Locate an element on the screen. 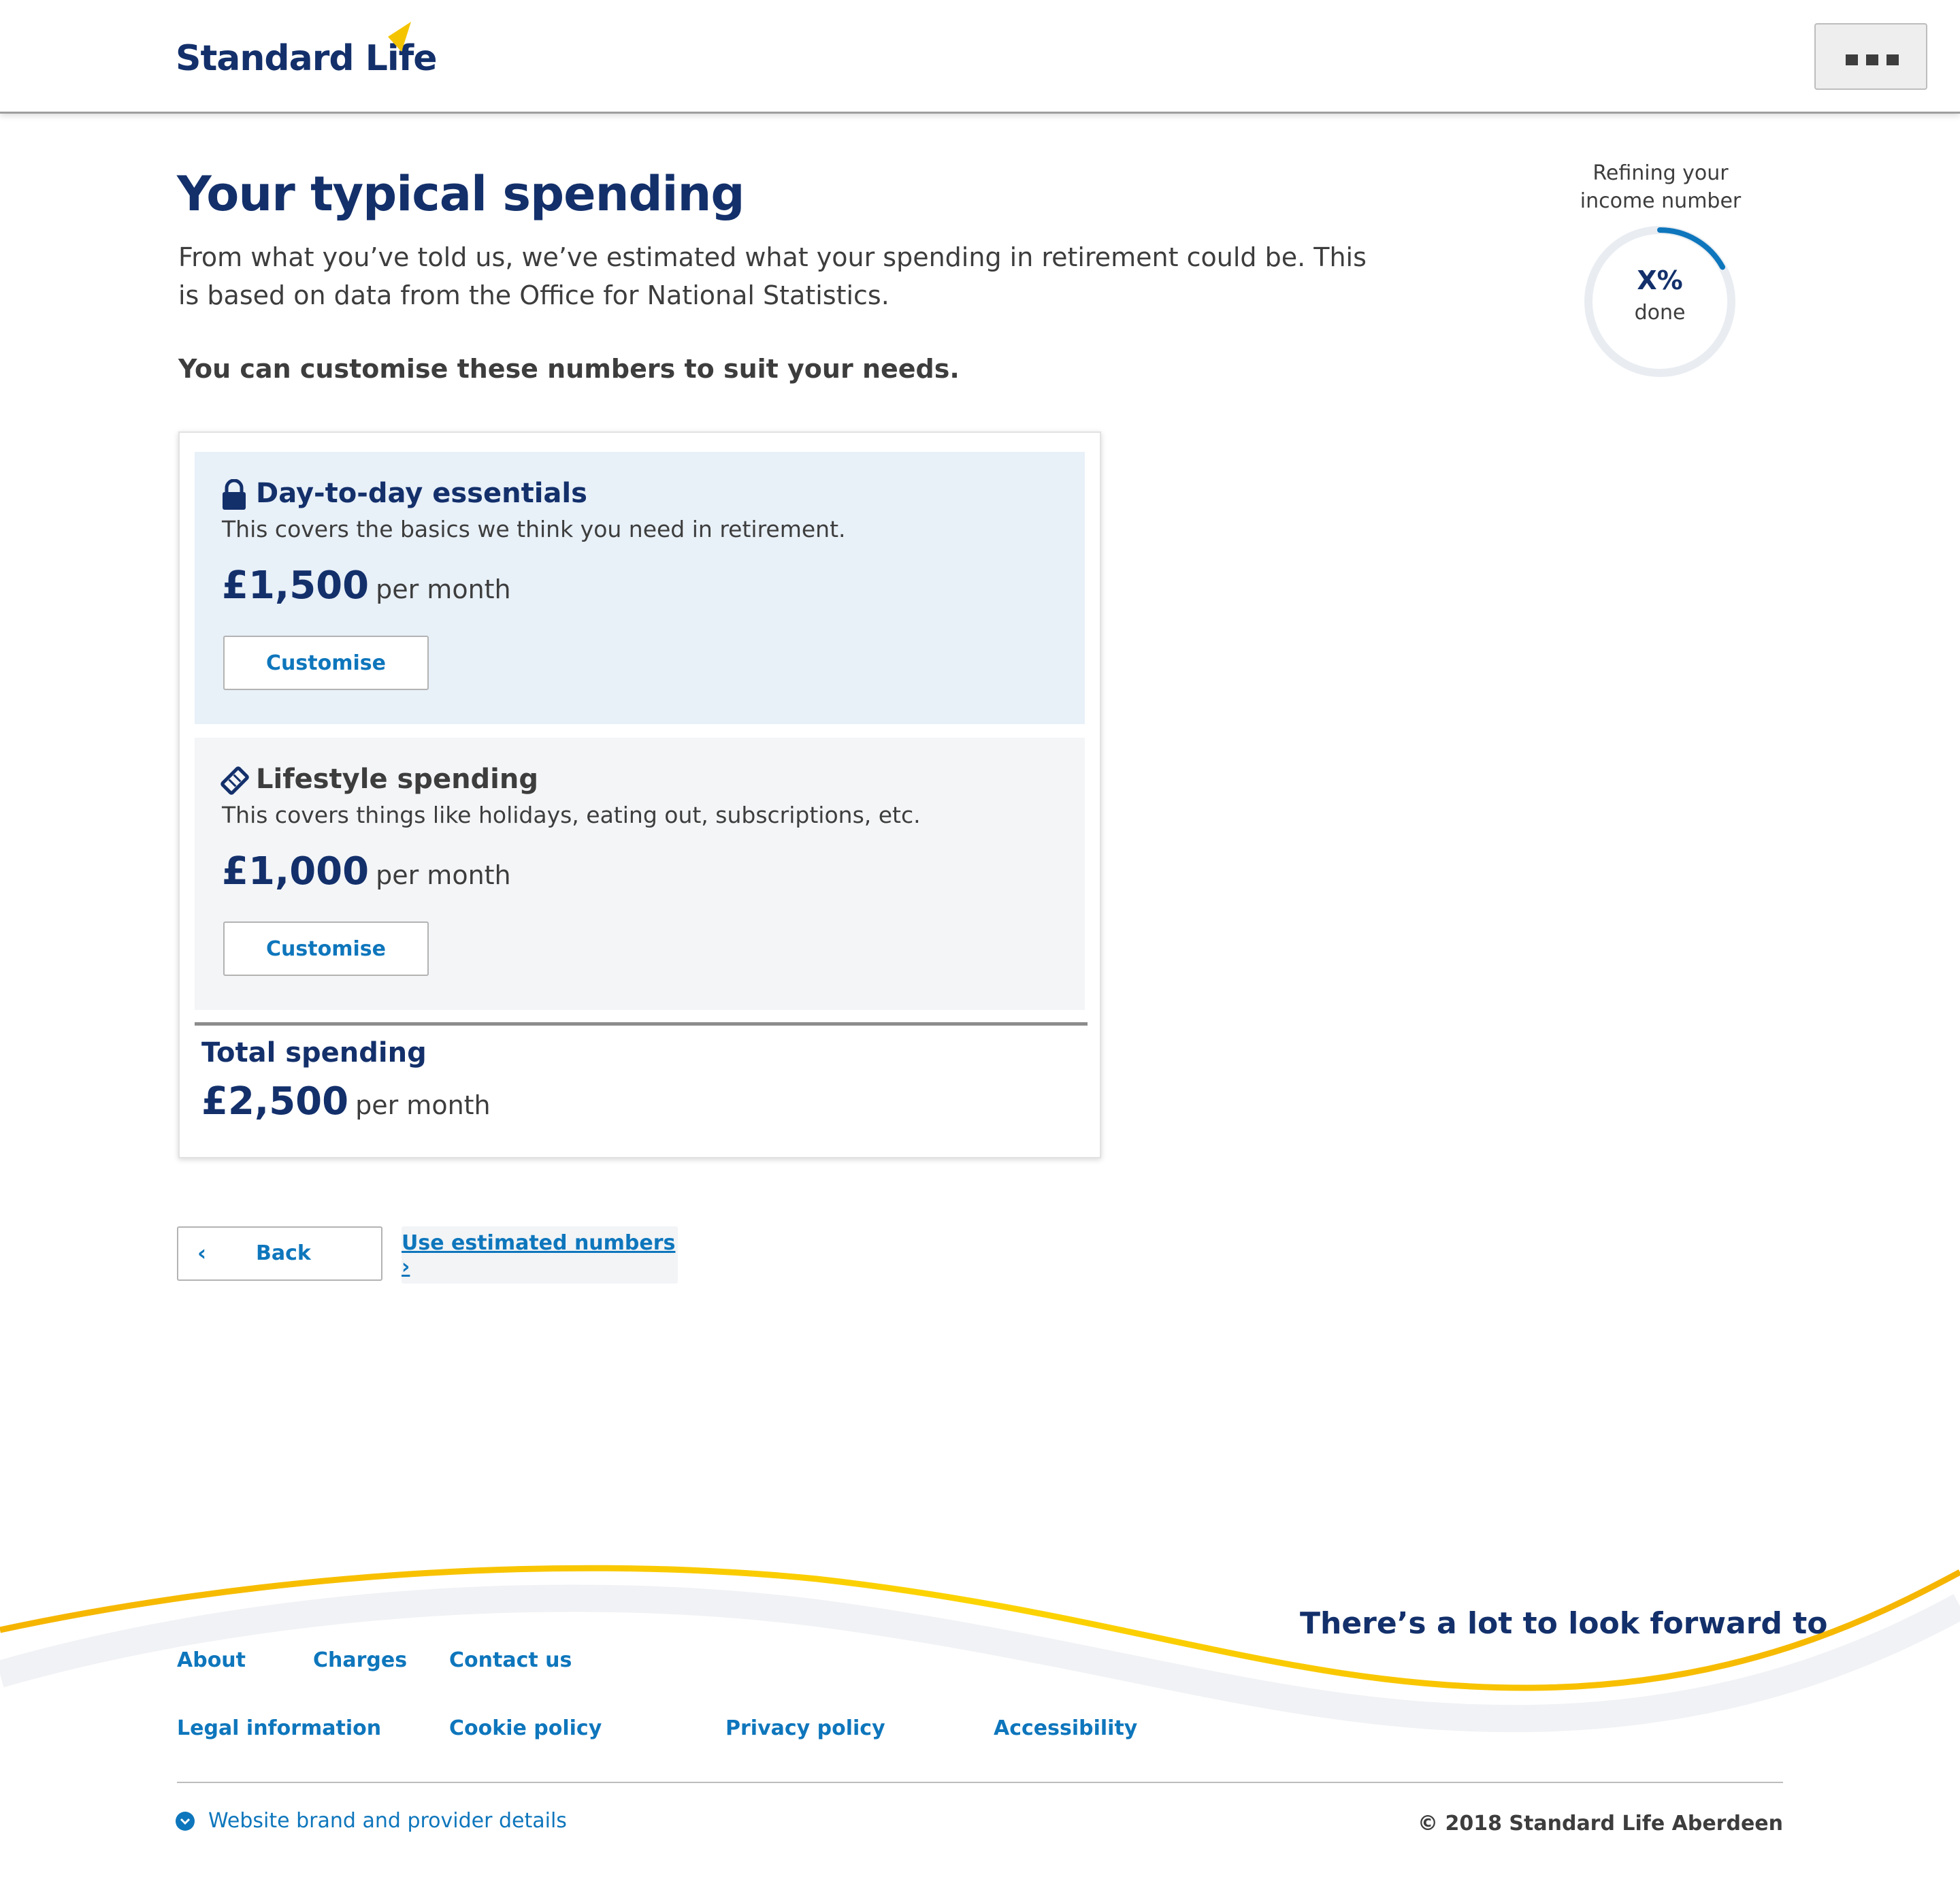 This screenshot has width=1960, height=1877. footer-link-accessibility: Accessibility is located at coordinates (1065, 1728).